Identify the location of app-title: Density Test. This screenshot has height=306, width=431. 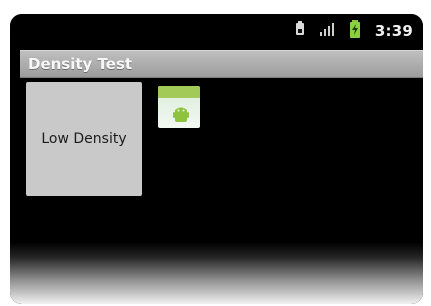
(80, 64).